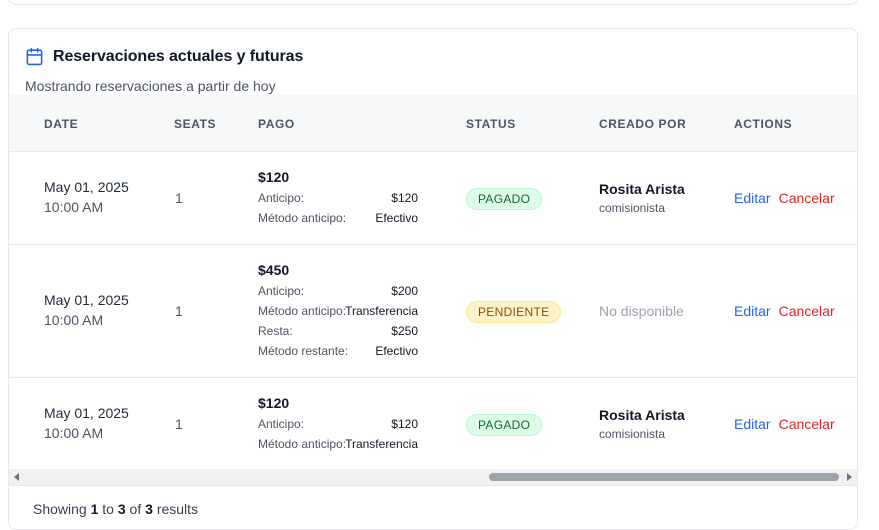  Describe the element at coordinates (61, 124) in the screenshot. I see `header-date: DATE` at that location.